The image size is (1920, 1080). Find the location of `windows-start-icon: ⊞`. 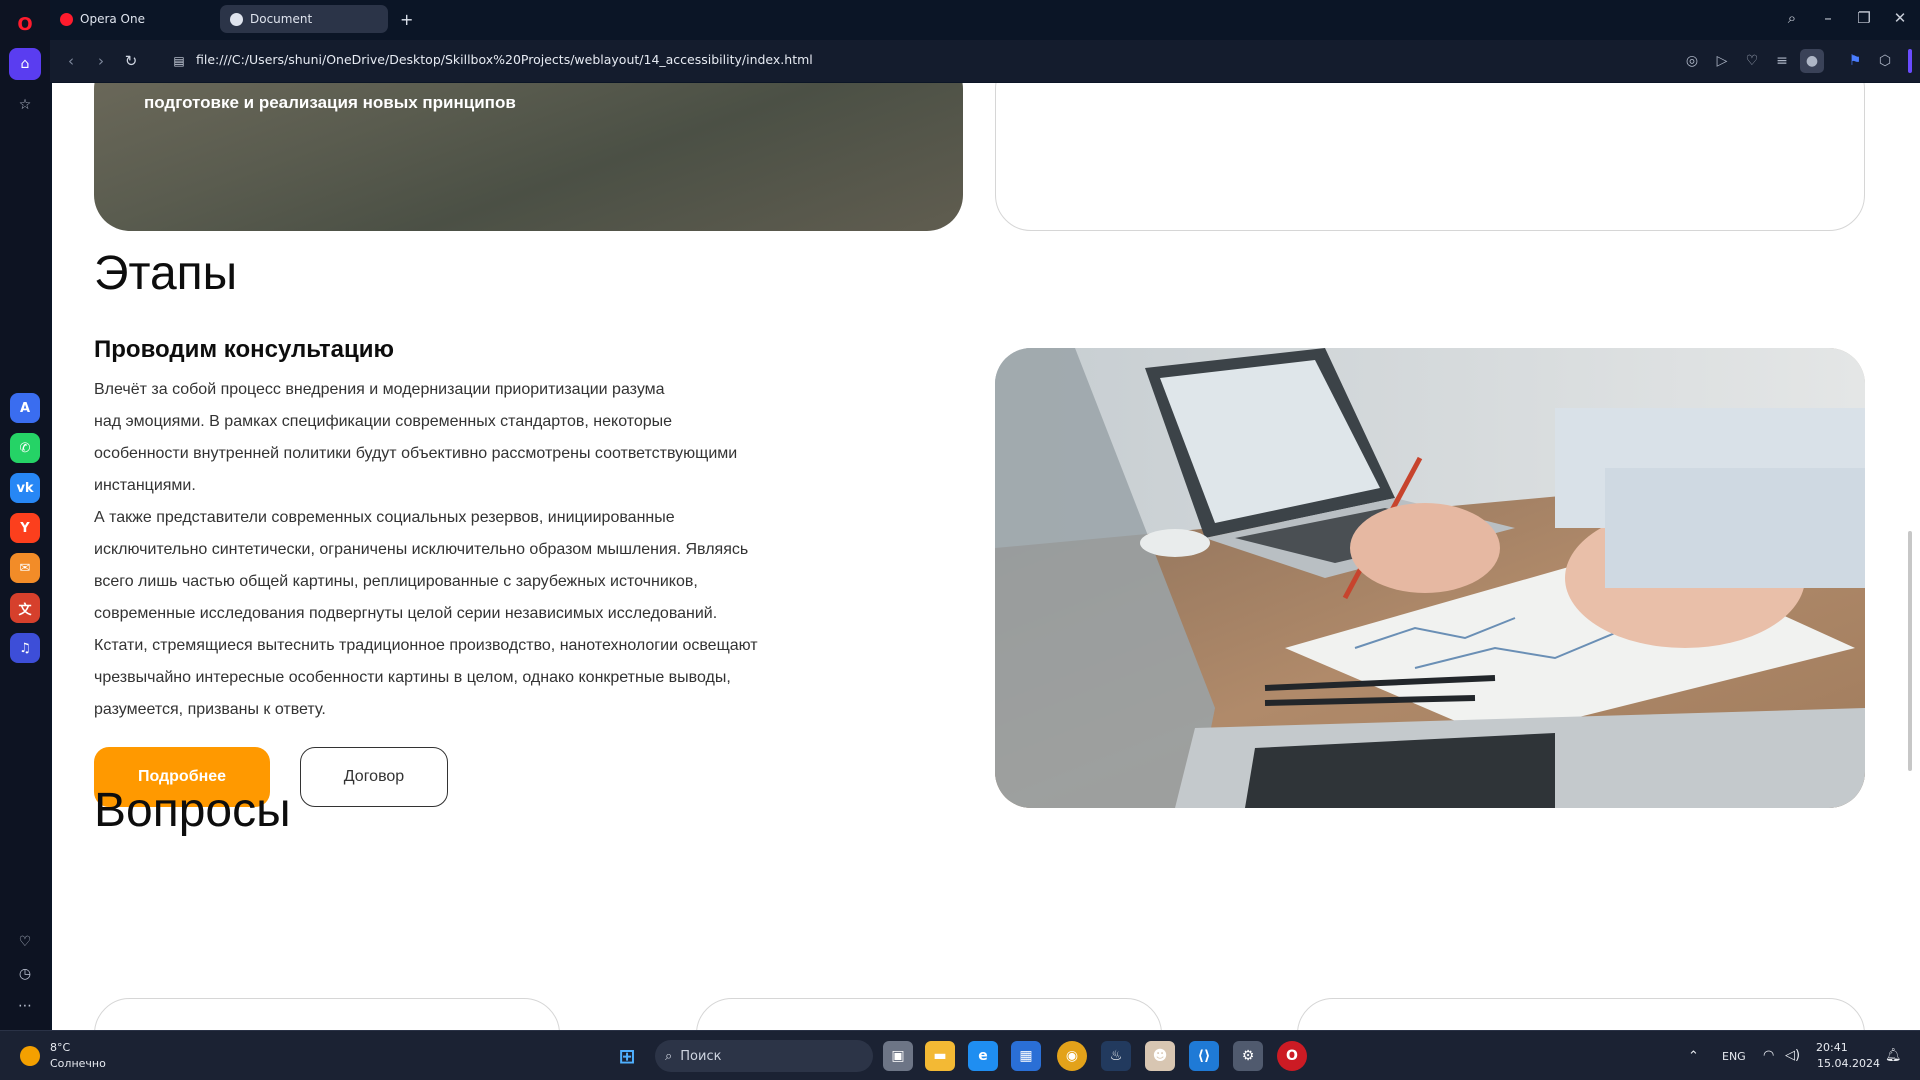

windows-start-icon: ⊞ is located at coordinates (627, 1056).